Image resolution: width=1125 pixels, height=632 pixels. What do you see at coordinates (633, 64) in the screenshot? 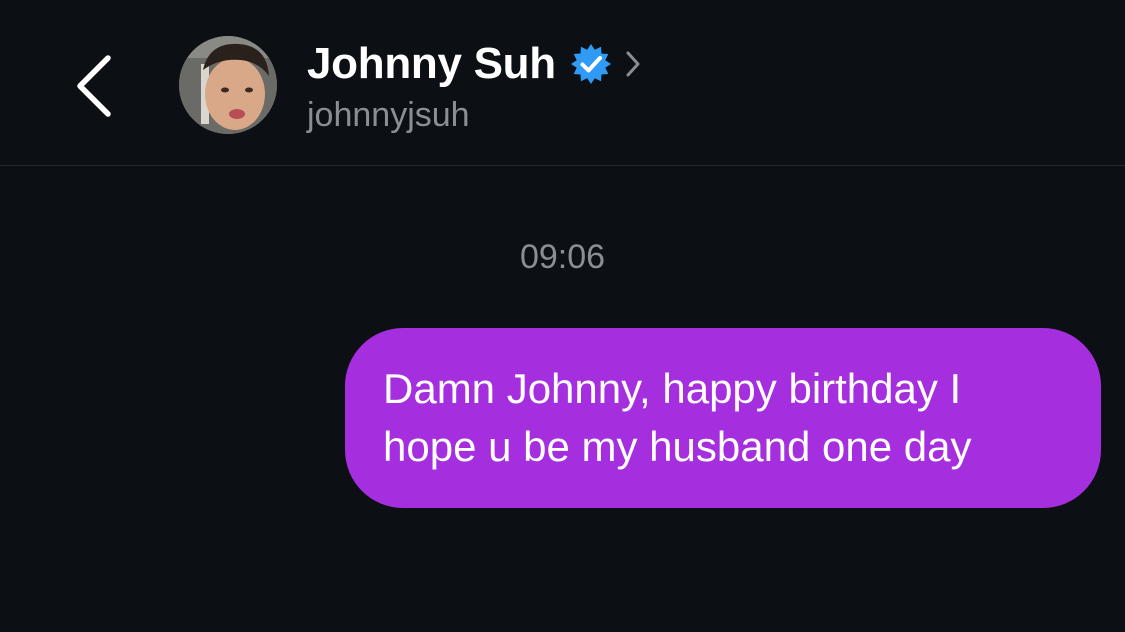
I see `chevron-right-icon` at bounding box center [633, 64].